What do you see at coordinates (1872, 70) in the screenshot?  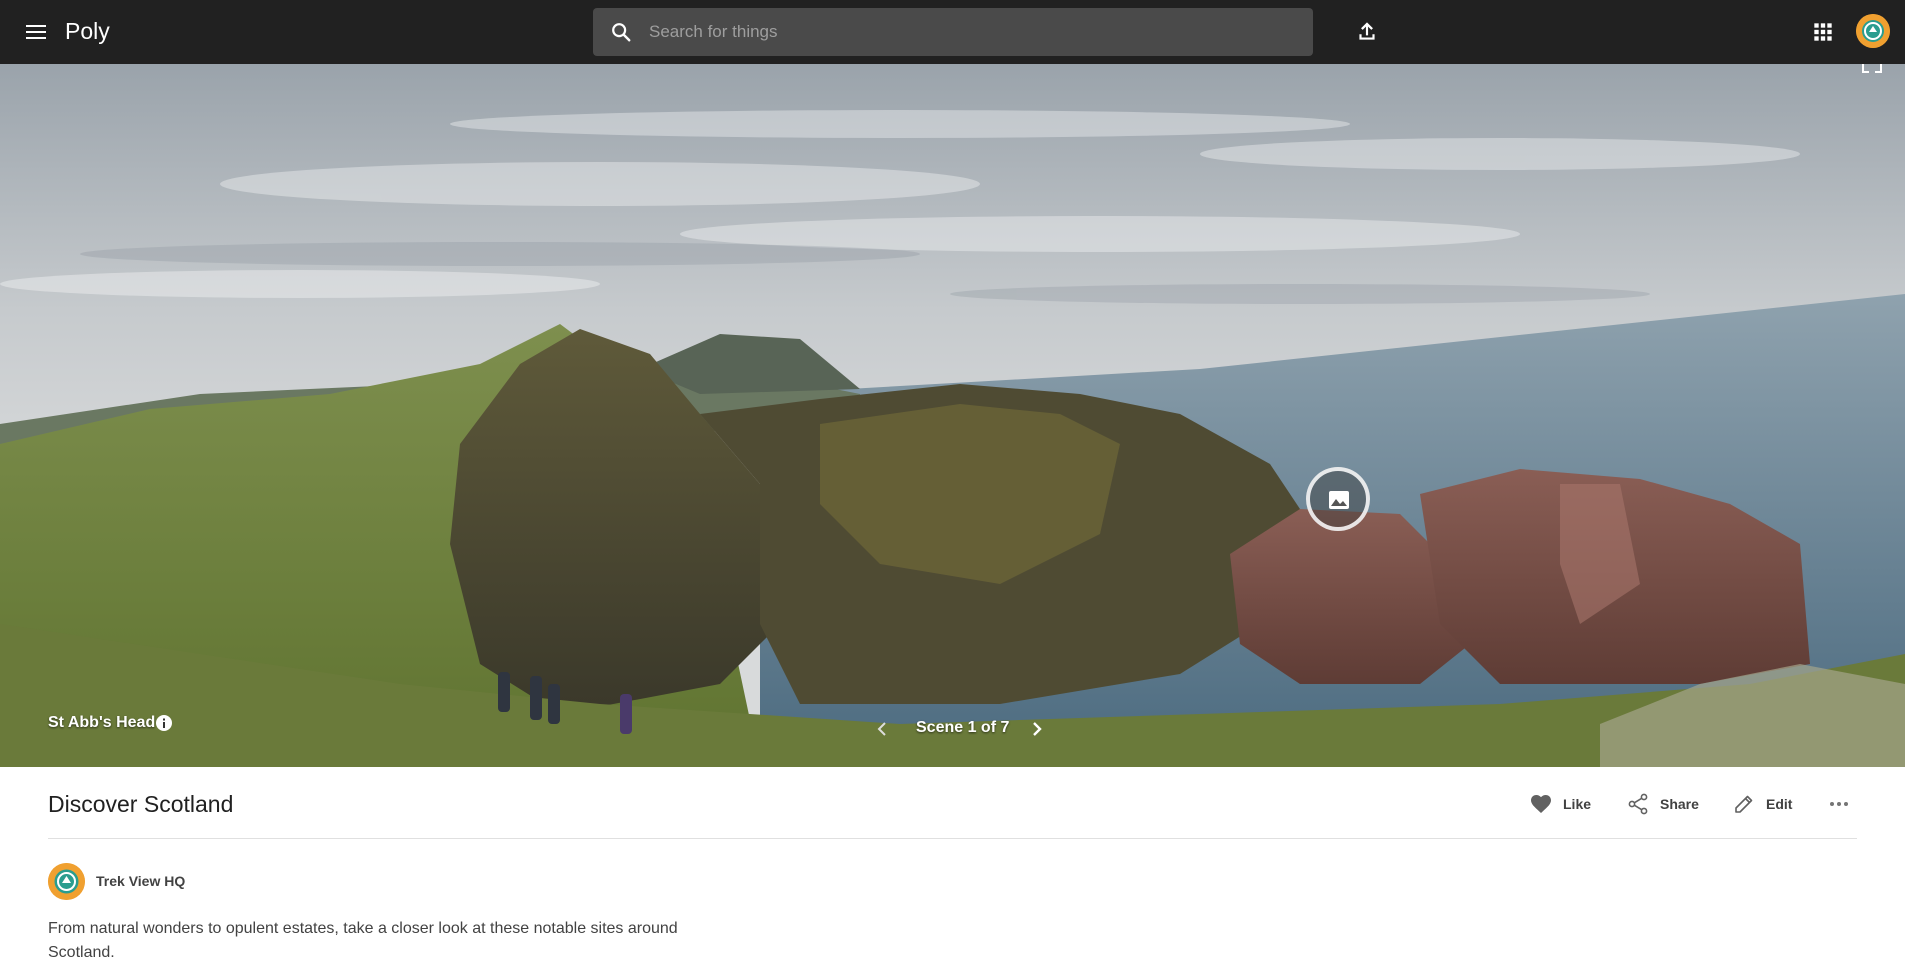 I see `fullscreen-icon` at bounding box center [1872, 70].